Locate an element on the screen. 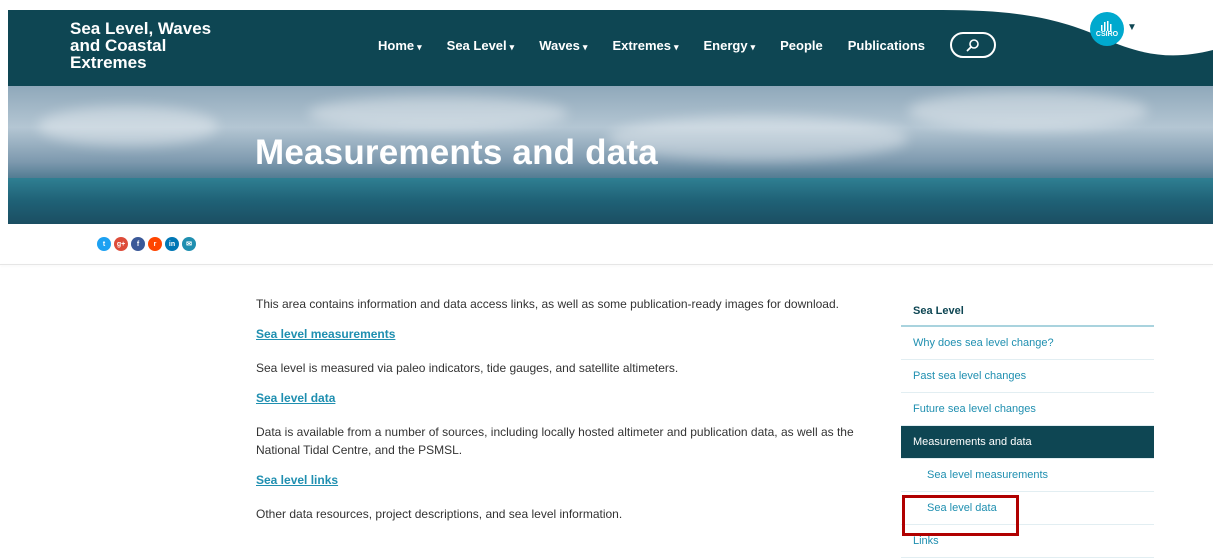 This screenshot has width=1213, height=558. nav-home: Home ▾ is located at coordinates (400, 45).